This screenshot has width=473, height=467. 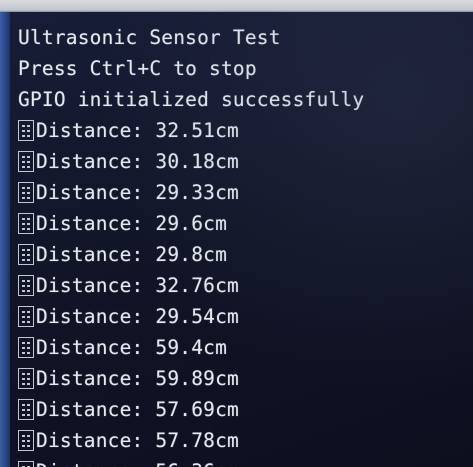 I want to click on terminal-line-instruction: Press Ctrl+C to stop, so click(x=245, y=68).